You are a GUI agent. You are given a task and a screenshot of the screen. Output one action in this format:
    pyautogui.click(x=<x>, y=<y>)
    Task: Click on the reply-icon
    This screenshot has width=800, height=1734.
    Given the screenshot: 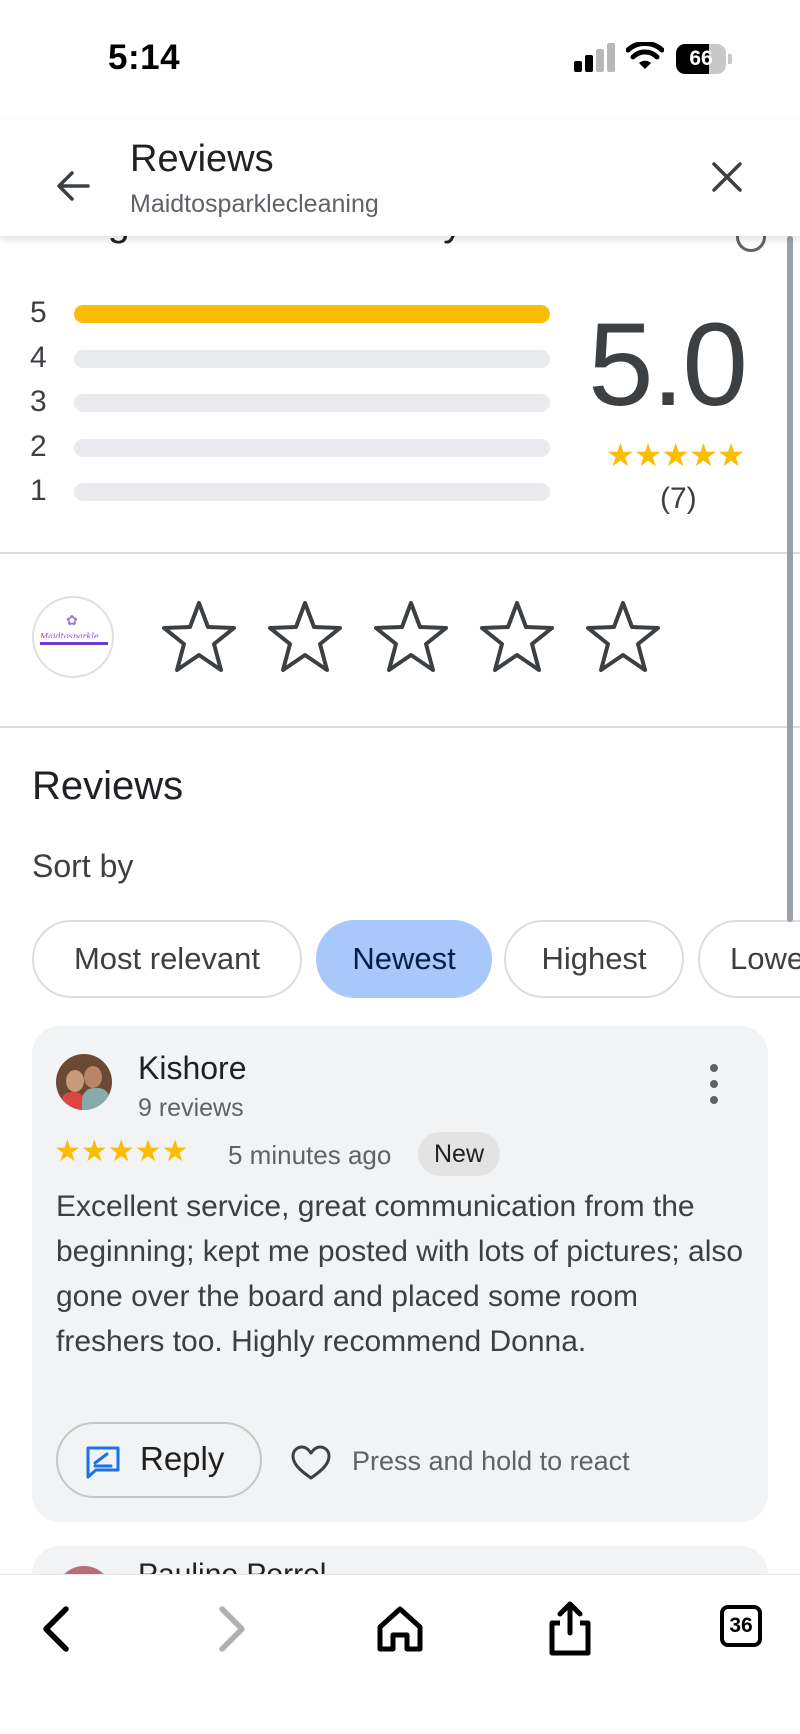 What is the action you would take?
    pyautogui.click(x=103, y=1462)
    